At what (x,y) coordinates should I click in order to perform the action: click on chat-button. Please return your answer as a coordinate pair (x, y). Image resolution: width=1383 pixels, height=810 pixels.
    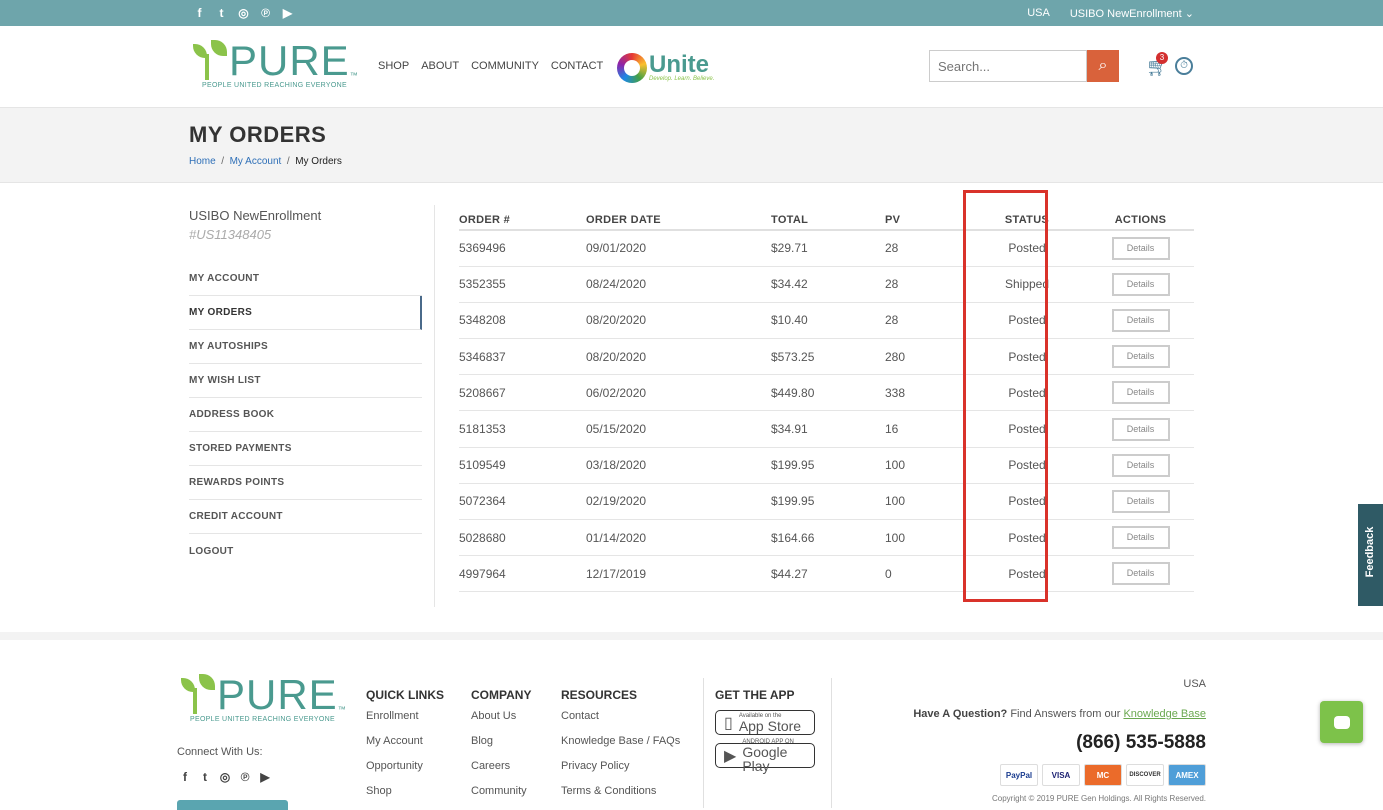
    Looking at the image, I should click on (1341, 722).